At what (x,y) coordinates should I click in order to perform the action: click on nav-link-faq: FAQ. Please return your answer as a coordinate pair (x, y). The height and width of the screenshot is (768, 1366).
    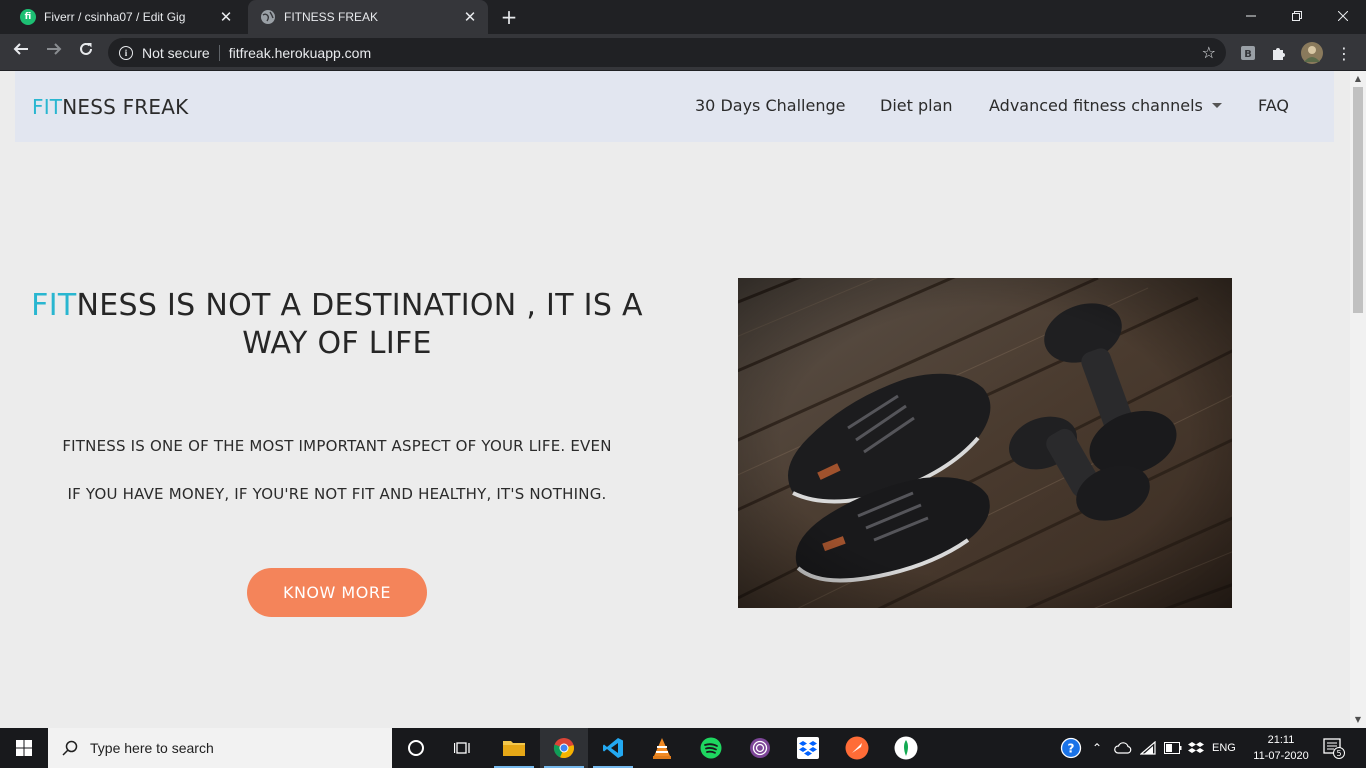
    Looking at the image, I should click on (1273, 105).